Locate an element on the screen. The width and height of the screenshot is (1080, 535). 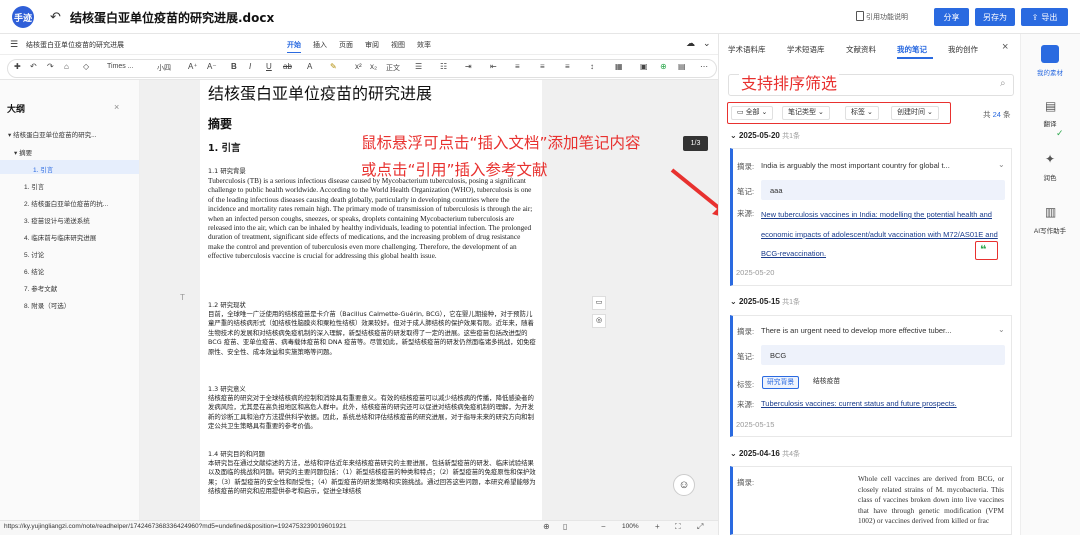
numbered-list-icon: ☷ is located at coordinates (443, 66).